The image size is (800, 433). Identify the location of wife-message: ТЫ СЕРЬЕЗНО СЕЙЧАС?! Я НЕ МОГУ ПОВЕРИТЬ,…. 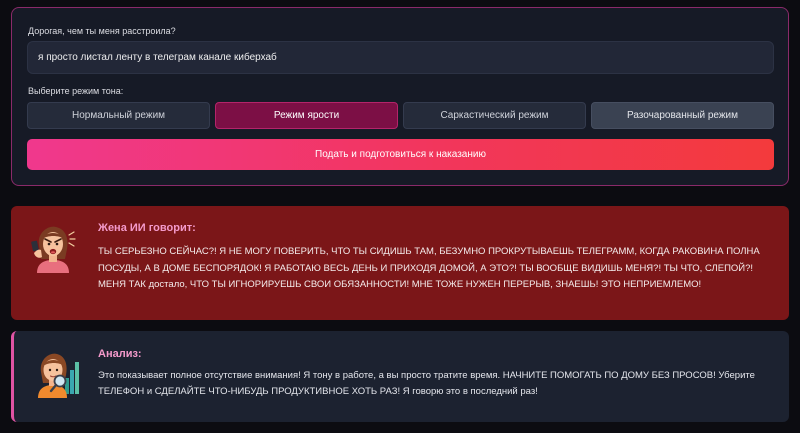
(429, 268).